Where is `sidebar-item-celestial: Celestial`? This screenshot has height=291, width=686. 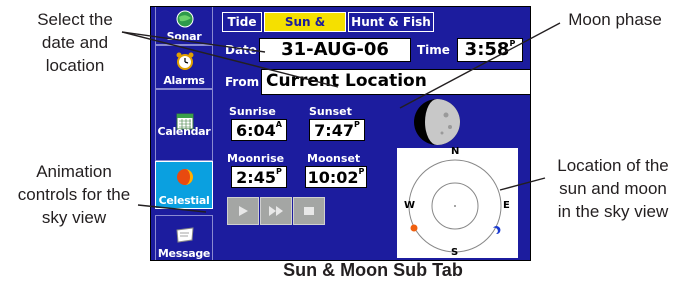
sidebar-item-celestial: Celestial is located at coordinates (184, 185).